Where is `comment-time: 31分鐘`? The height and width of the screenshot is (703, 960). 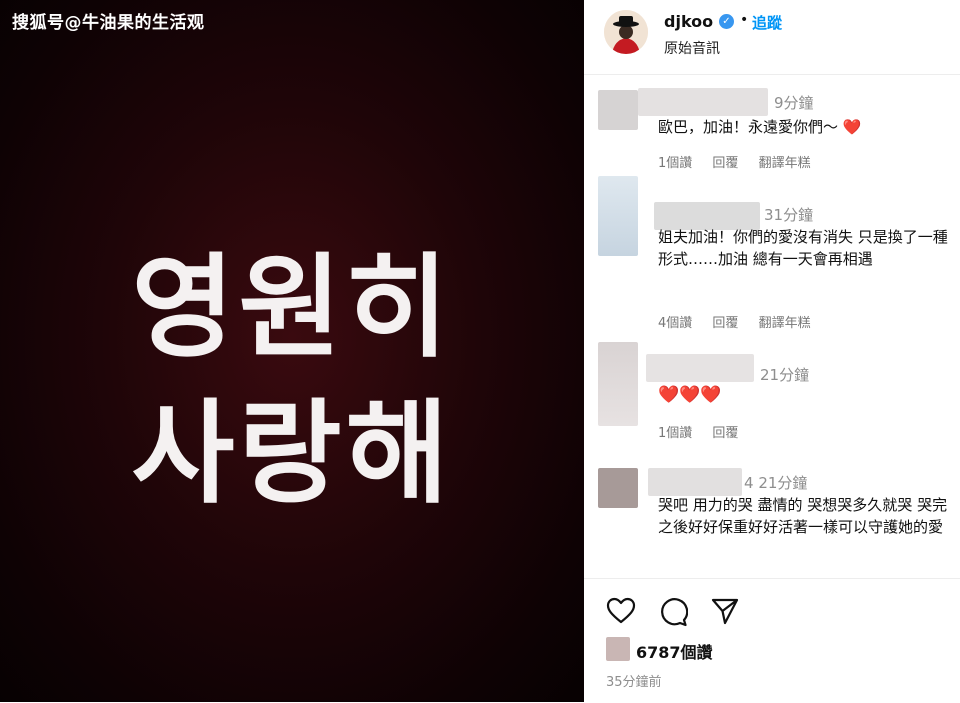
comment-time: 31分鐘 is located at coordinates (789, 215).